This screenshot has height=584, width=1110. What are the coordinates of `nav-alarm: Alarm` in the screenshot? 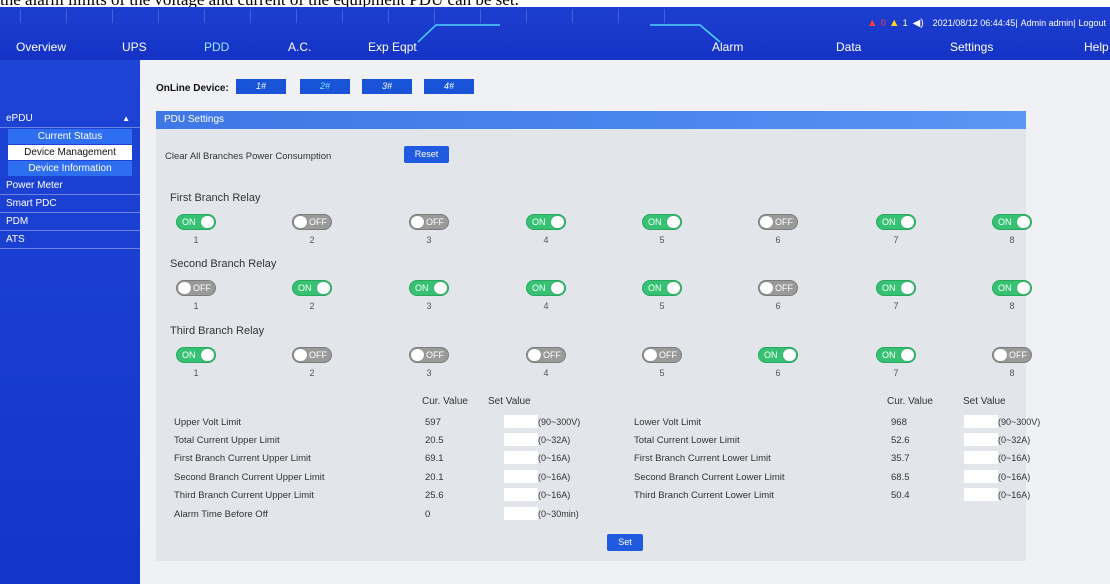 It's located at (727, 47).